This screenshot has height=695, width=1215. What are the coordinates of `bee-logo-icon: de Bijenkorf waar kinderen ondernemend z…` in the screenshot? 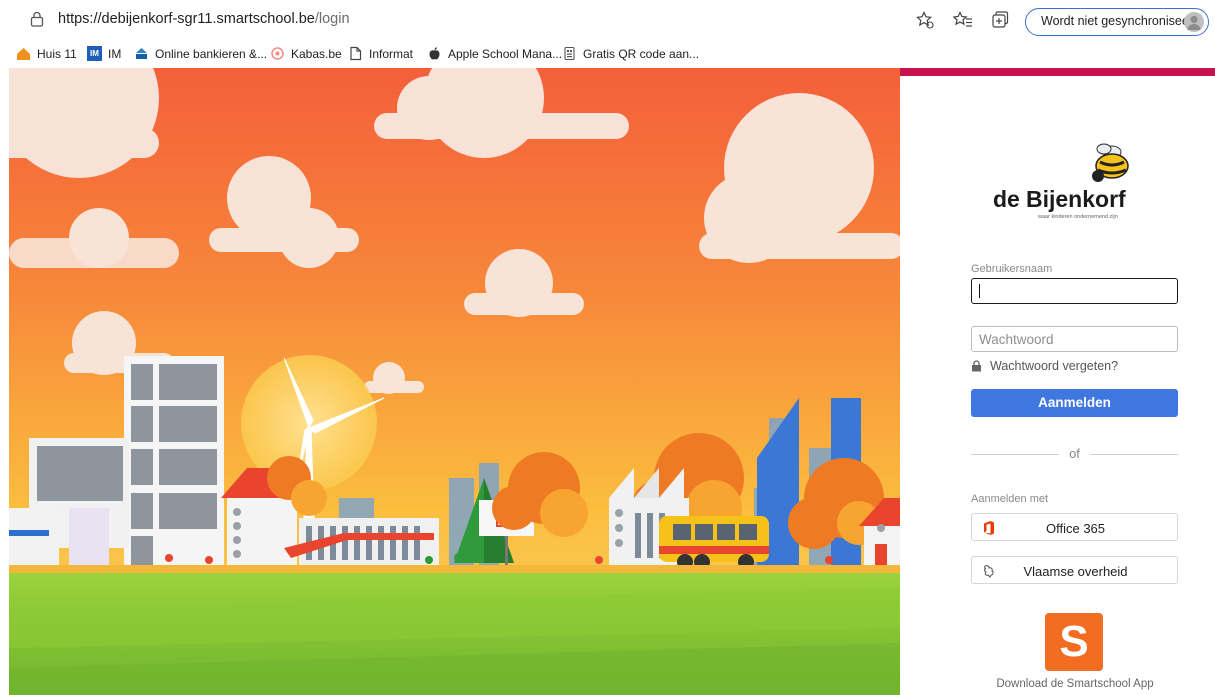 It's located at (1061, 181).